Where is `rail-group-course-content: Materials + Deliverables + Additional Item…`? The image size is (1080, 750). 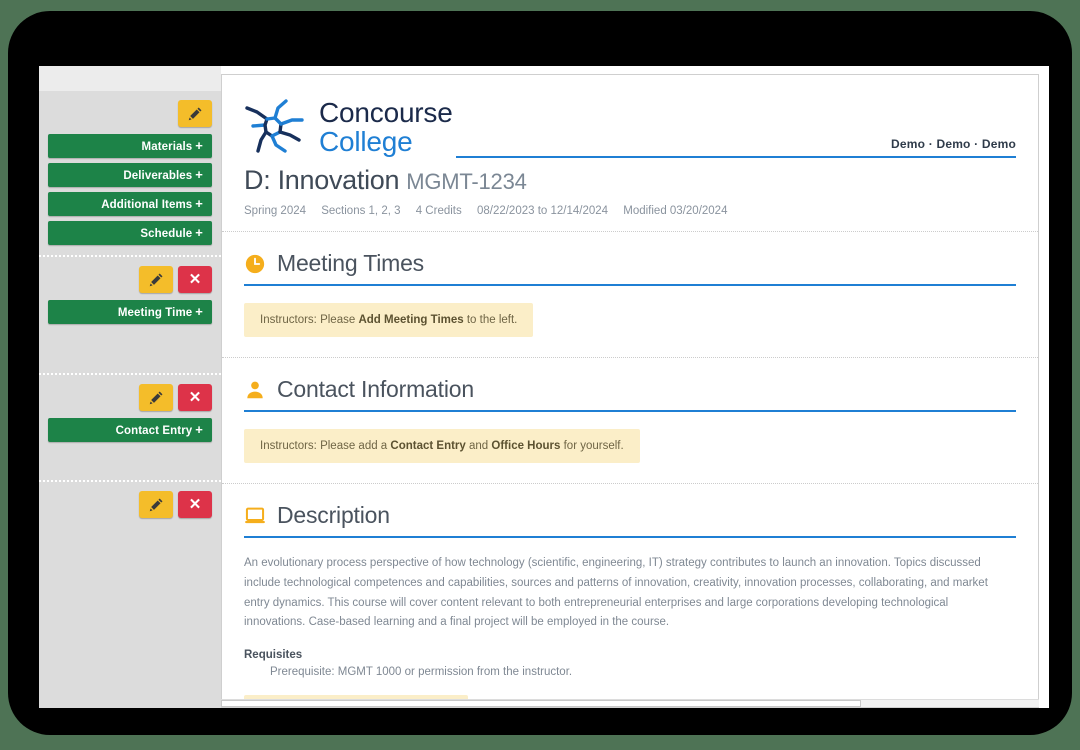
rail-group-course-content: Materials + Deliverables + Additional Item… is located at coordinates (130, 174).